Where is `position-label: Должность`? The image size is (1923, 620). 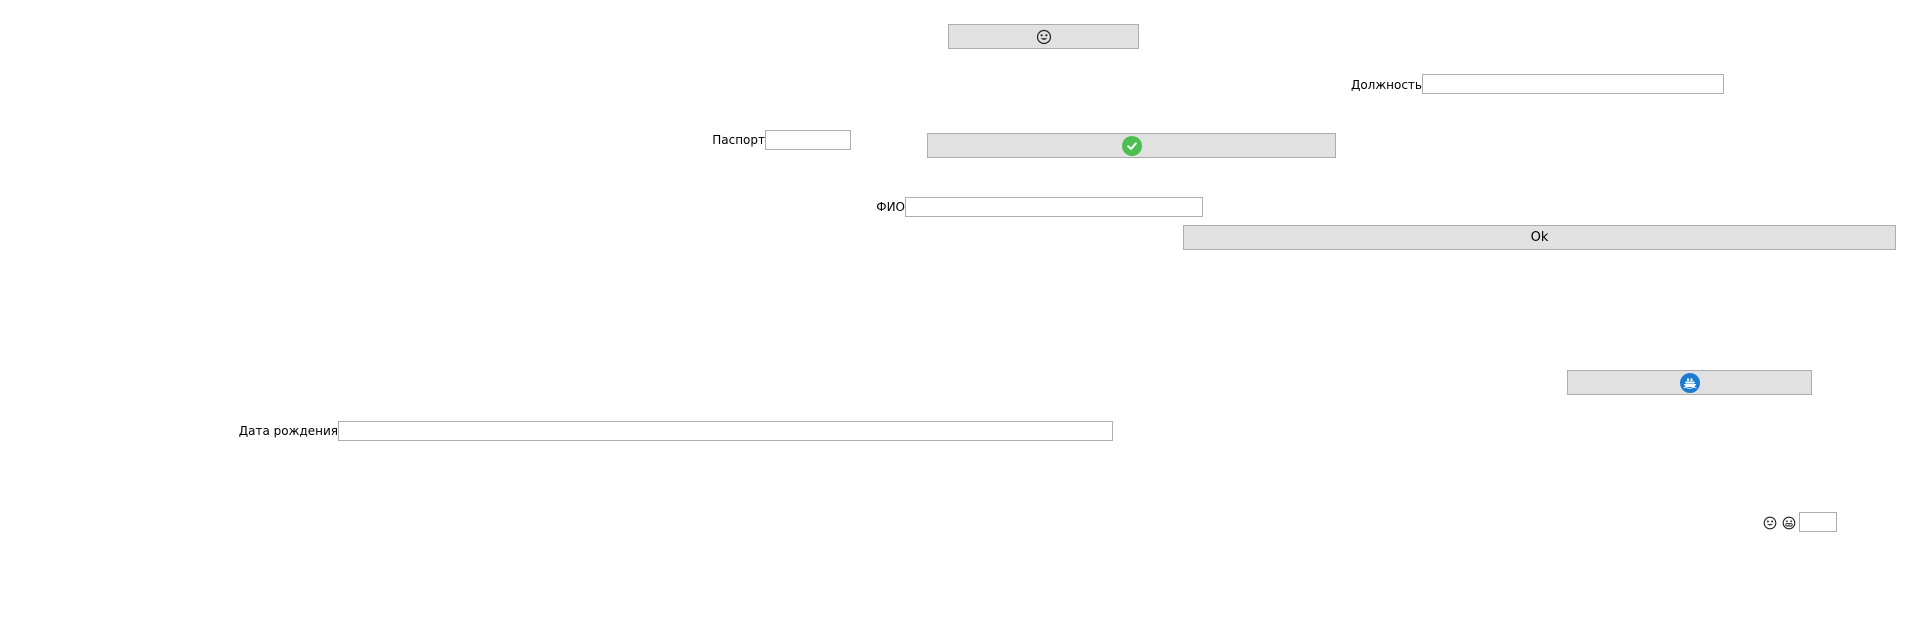 position-label: Должность is located at coordinates (1386, 85).